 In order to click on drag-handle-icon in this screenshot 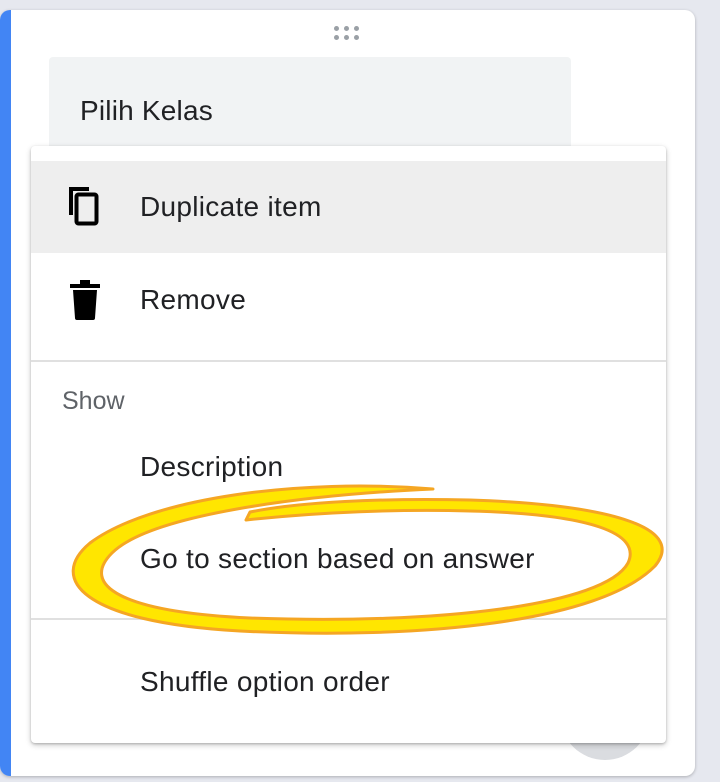, I will do `click(349, 35)`.